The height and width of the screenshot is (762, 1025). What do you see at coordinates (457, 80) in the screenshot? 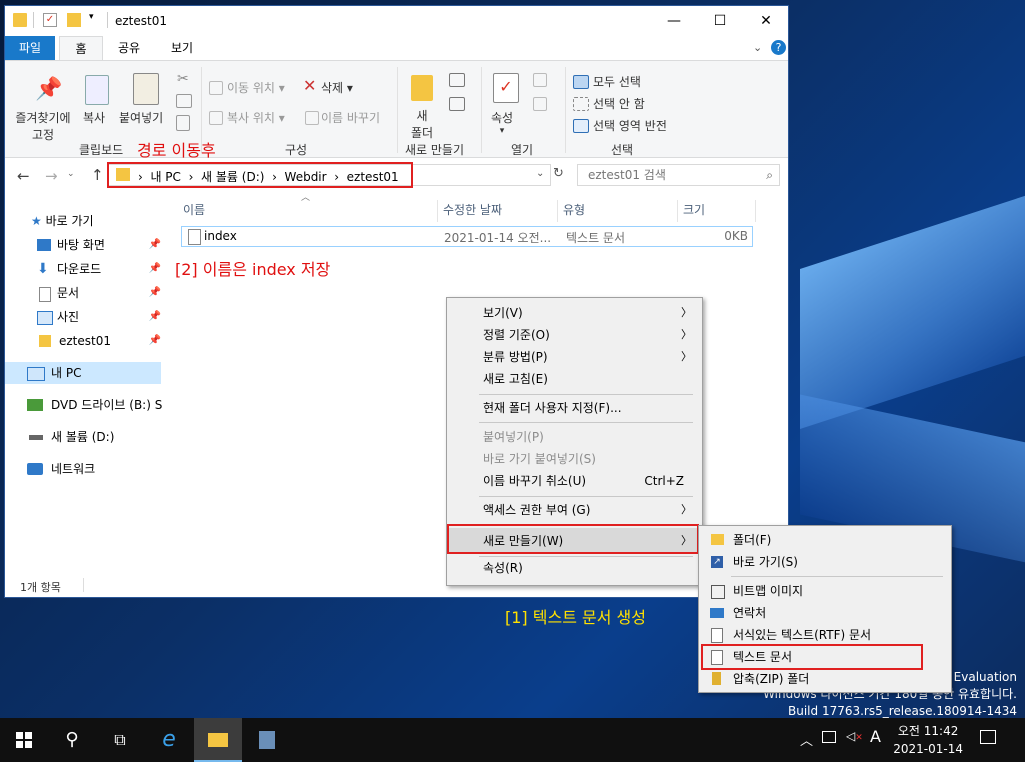
I see `new-item-icon` at bounding box center [457, 80].